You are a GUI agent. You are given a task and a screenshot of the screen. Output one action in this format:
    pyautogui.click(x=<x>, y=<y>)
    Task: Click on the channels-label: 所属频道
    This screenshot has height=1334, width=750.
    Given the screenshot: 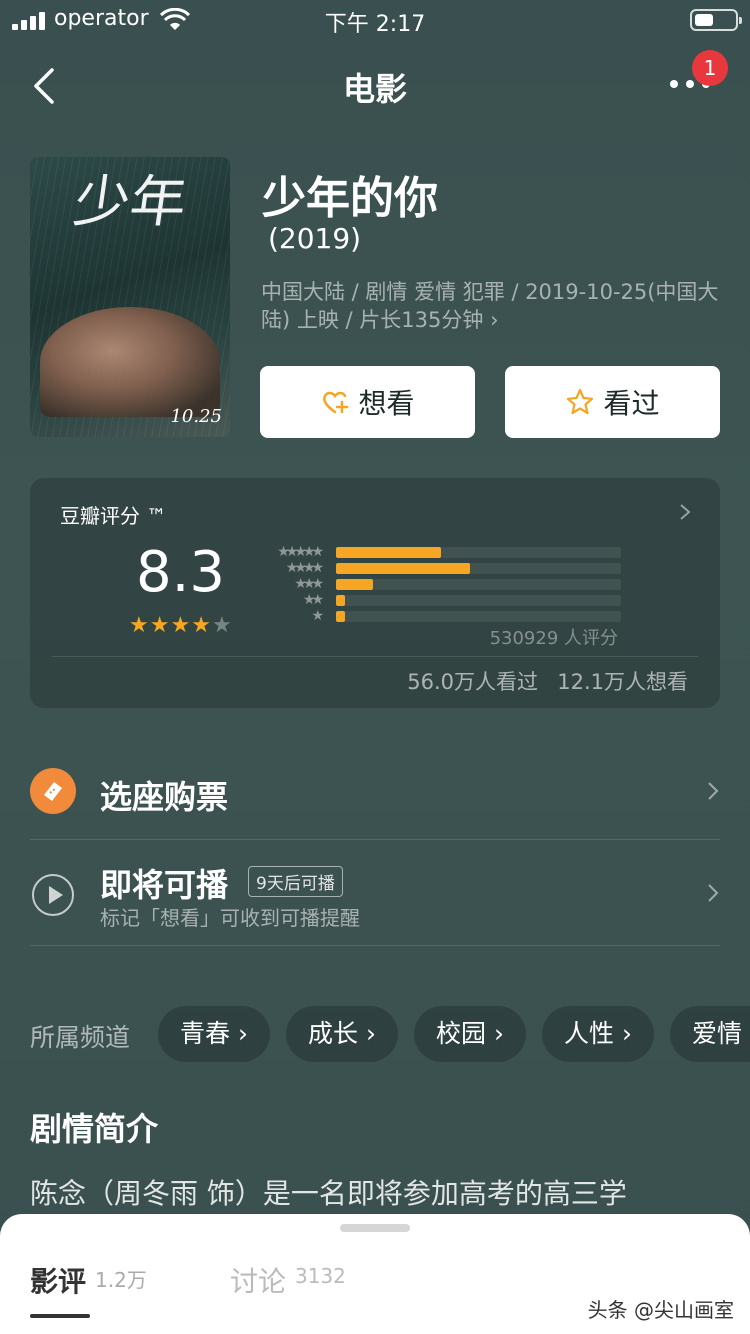 What is the action you would take?
    pyautogui.click(x=80, y=1037)
    